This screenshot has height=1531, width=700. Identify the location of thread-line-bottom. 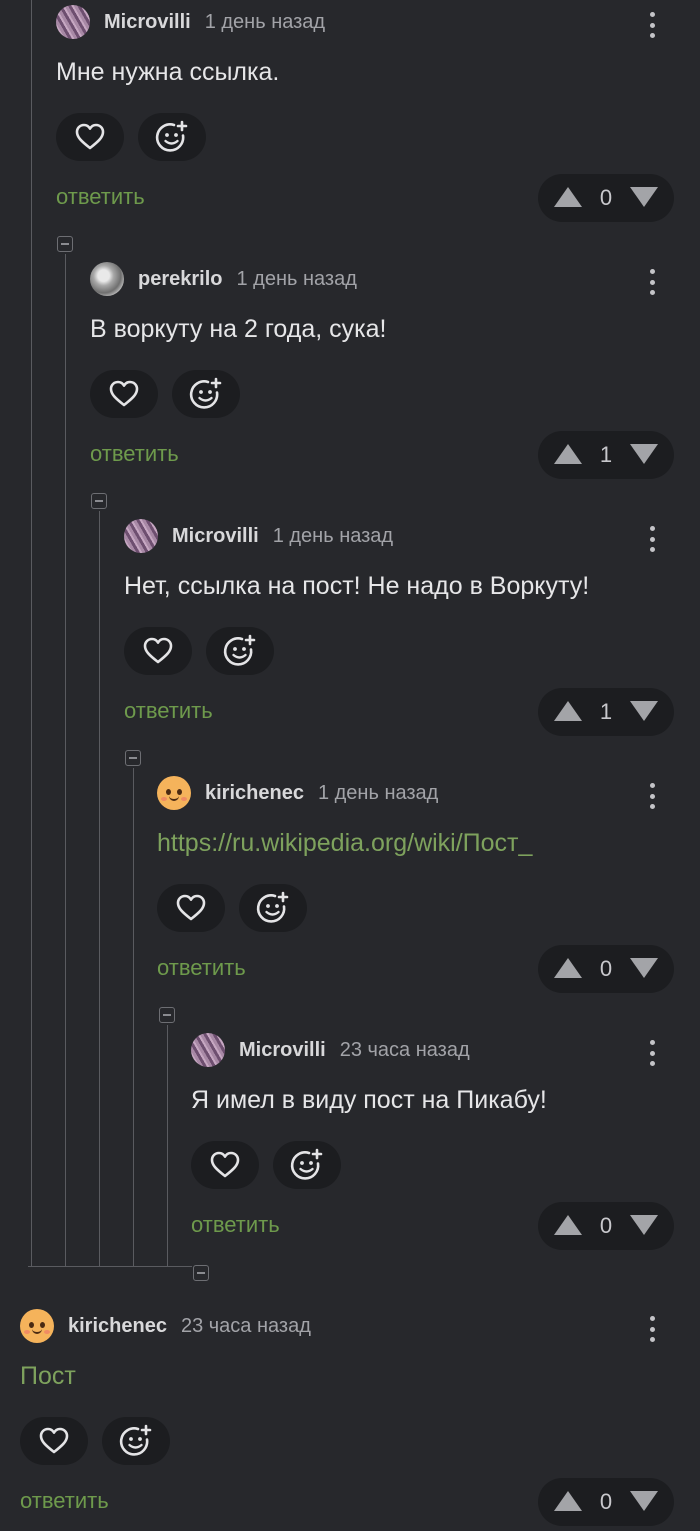
(110, 1266).